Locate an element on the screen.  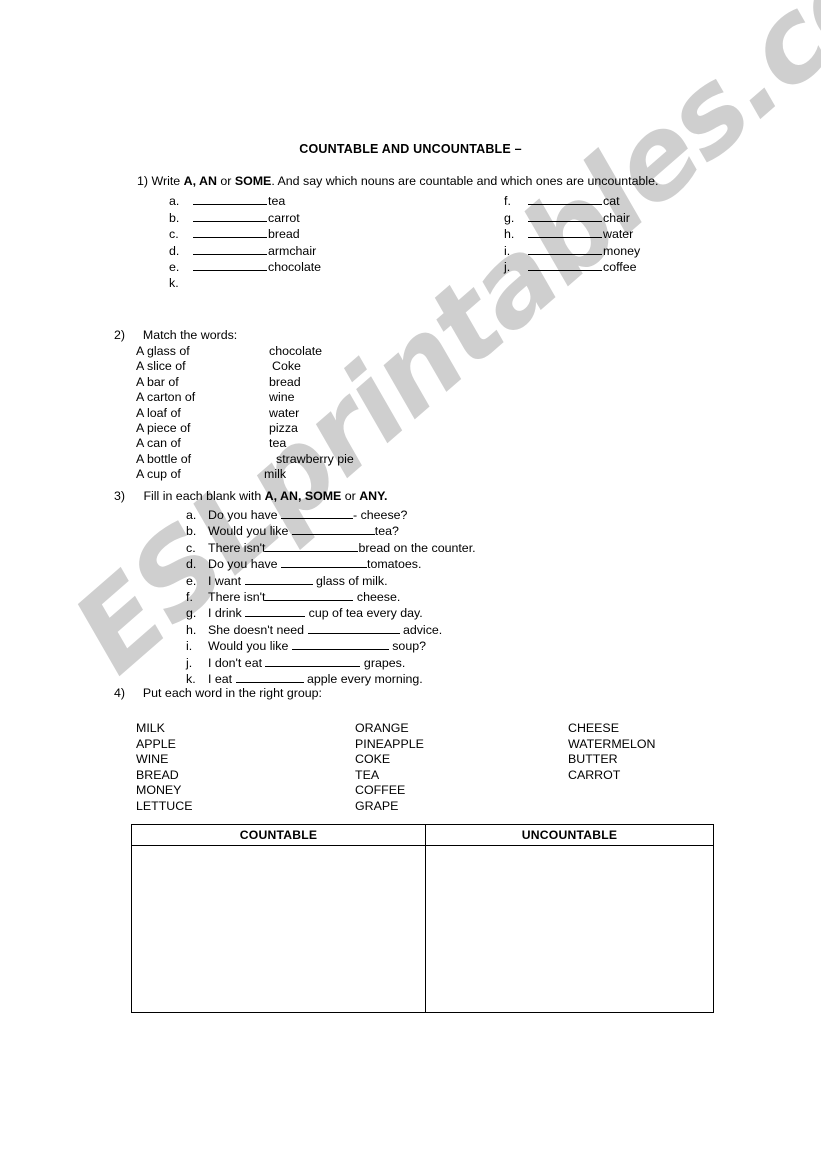
match-row: A slice of Coke is located at coordinates (301, 366).